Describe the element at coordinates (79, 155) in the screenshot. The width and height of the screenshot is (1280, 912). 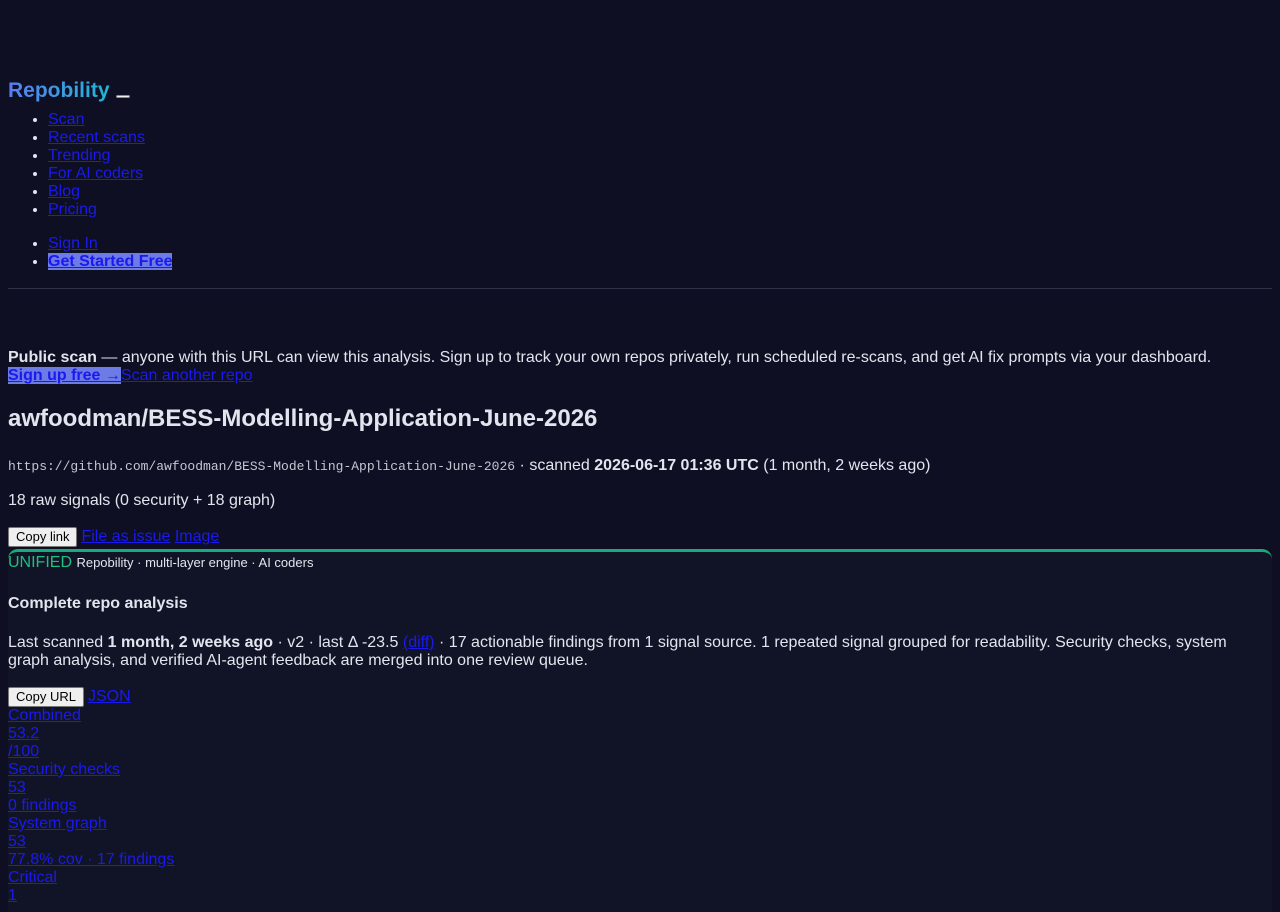
I see `nav-link-trending: Trending` at that location.